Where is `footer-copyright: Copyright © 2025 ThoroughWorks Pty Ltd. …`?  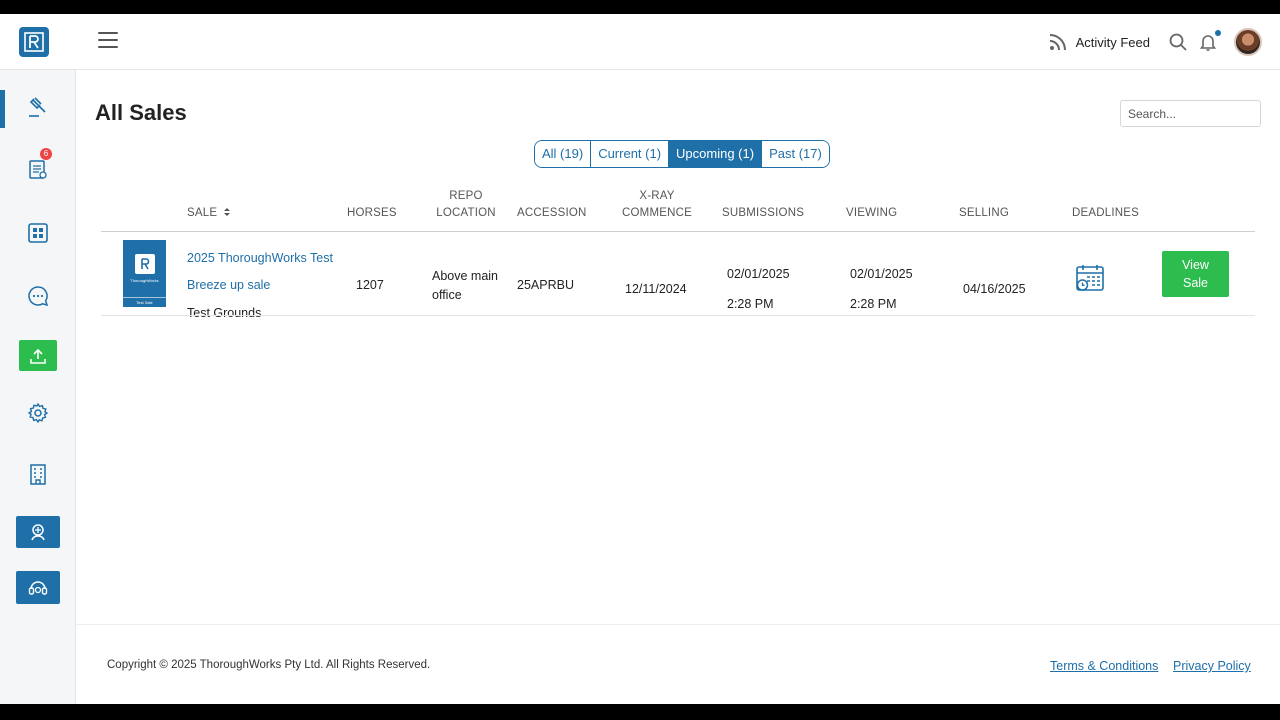
footer-copyright: Copyright © 2025 ThoroughWorks Pty Ltd. … is located at coordinates (269, 665).